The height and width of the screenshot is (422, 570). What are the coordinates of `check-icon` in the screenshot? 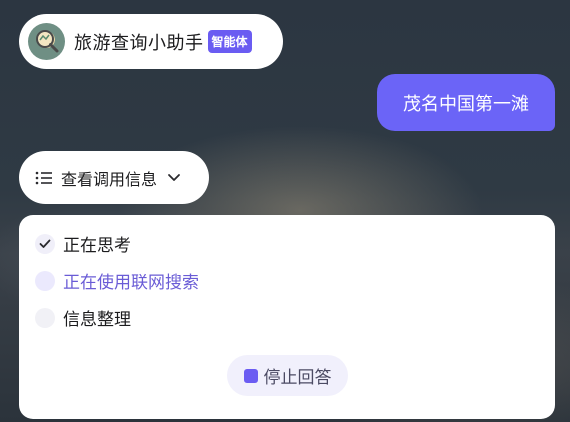 It's located at (45, 243).